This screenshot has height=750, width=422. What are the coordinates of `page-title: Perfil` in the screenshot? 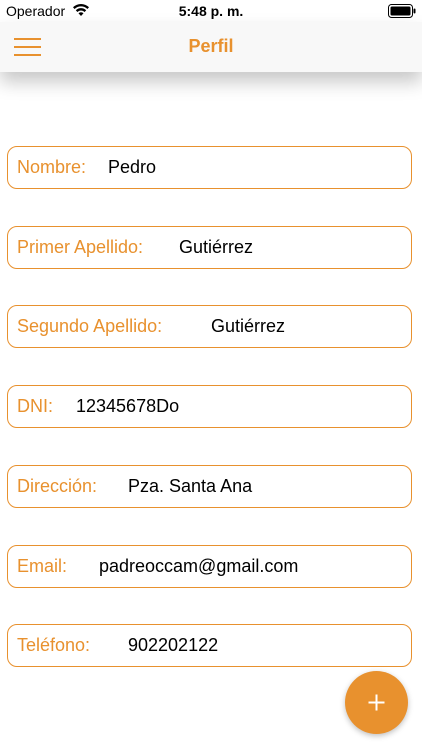 It's located at (211, 46).